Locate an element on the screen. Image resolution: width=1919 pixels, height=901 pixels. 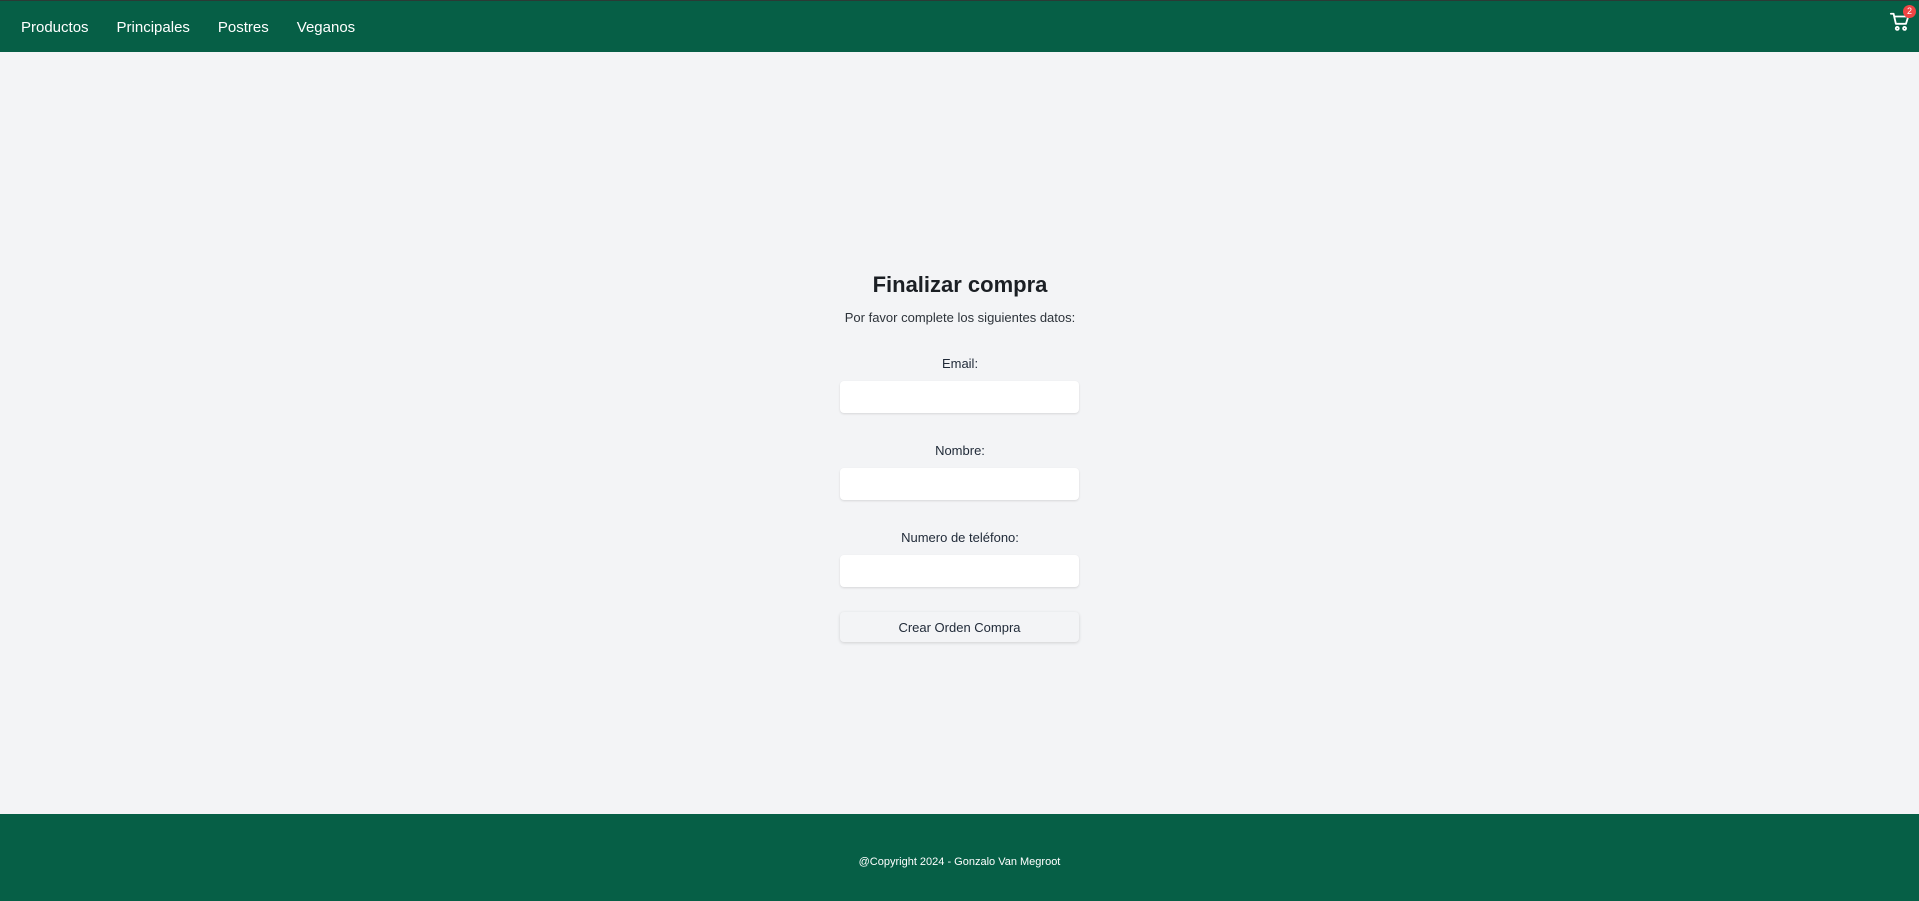
footer: @Copyright 2024 - Gonzalo Van Megroot is located at coordinates (959, 857).